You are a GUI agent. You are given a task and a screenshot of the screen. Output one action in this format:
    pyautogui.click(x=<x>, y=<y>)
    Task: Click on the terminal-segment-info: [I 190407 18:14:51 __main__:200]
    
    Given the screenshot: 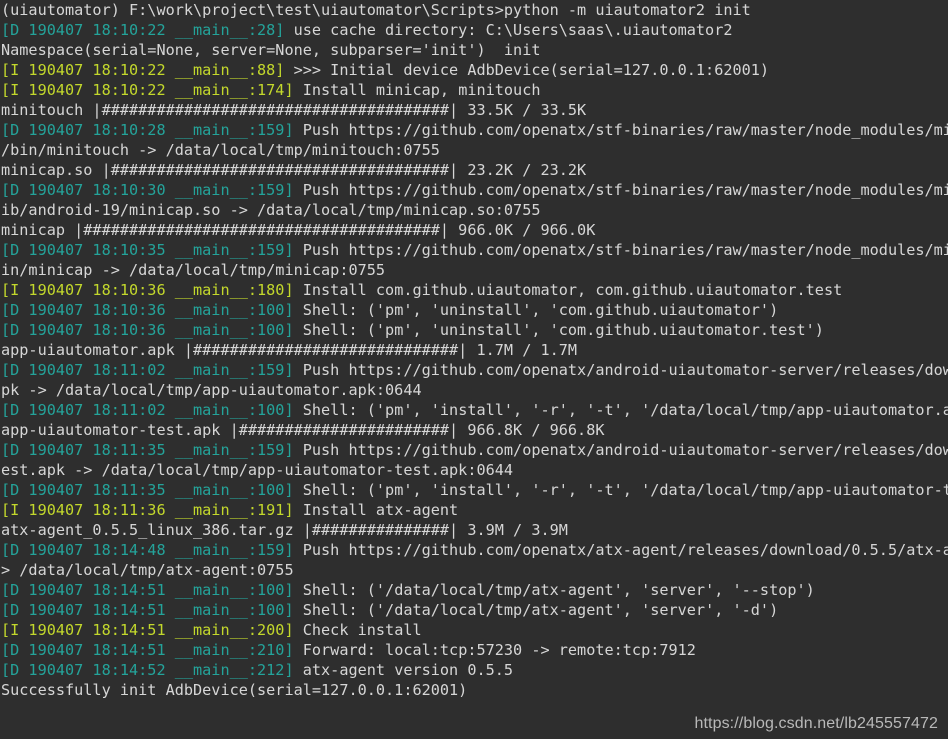 What is the action you would take?
    pyautogui.click(x=147, y=630)
    